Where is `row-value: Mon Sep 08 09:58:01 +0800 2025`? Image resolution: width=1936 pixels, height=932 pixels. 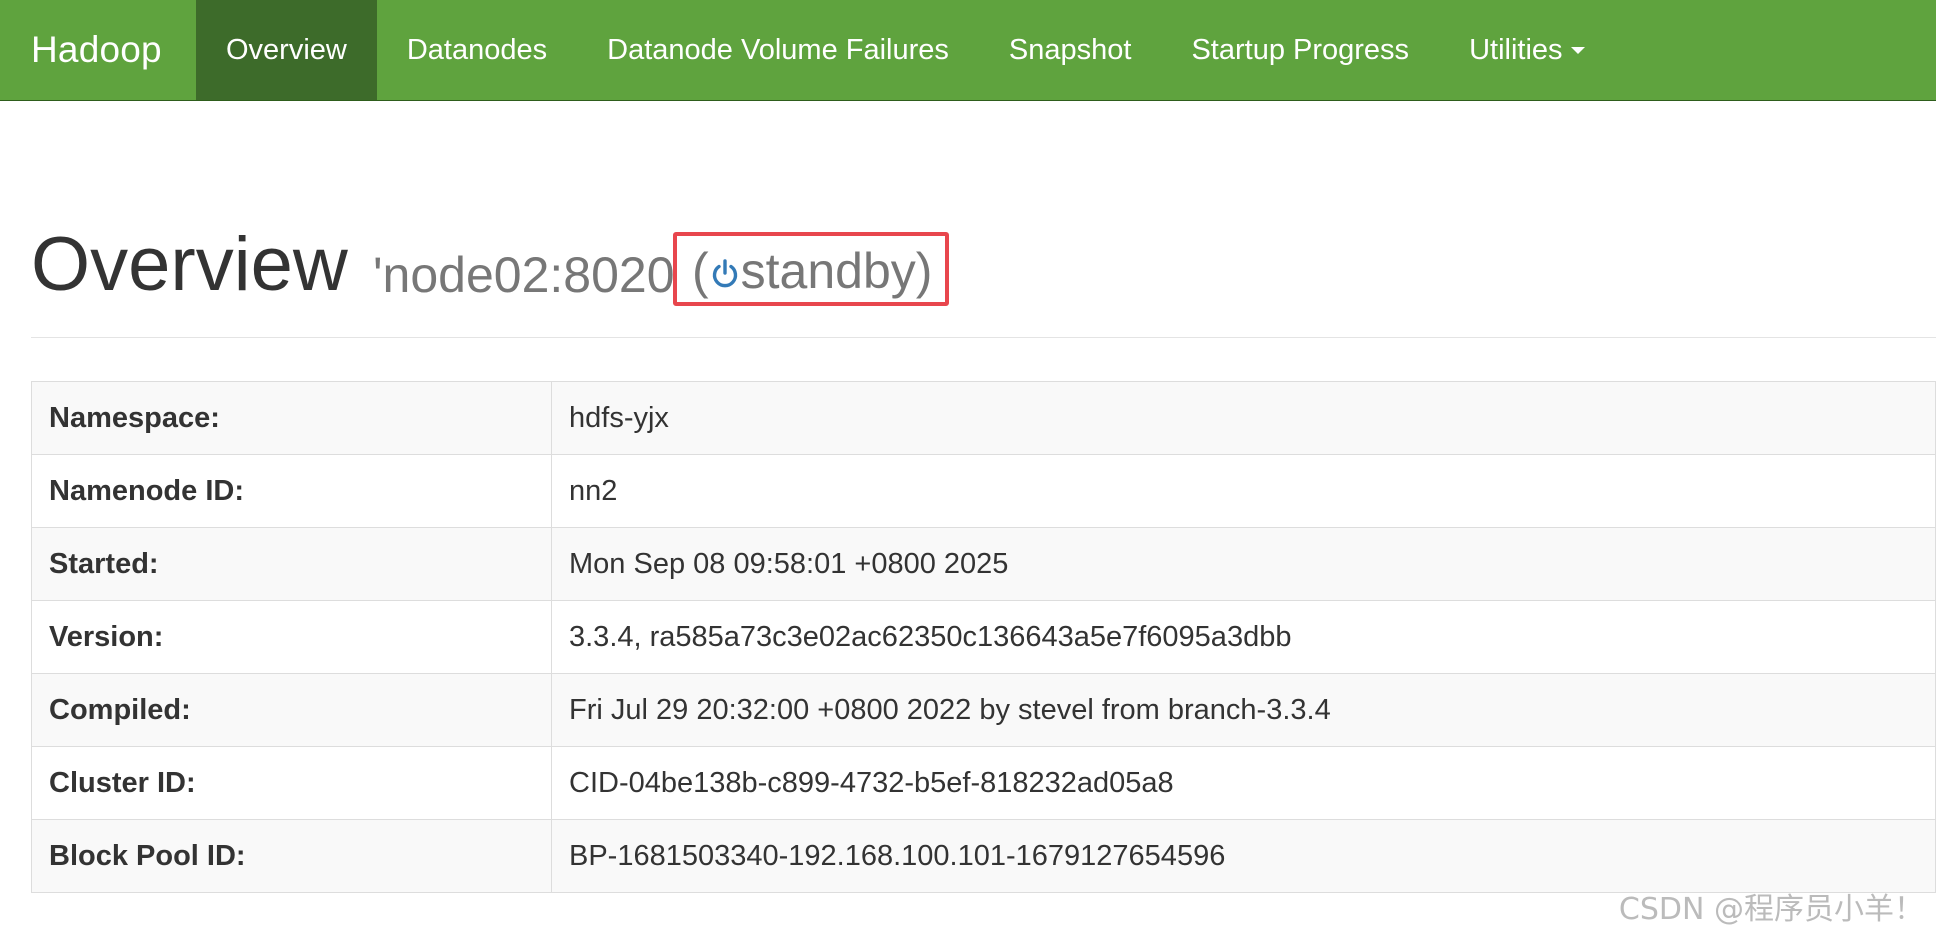 row-value: Mon Sep 08 09:58:01 +0800 2025 is located at coordinates (1243, 564).